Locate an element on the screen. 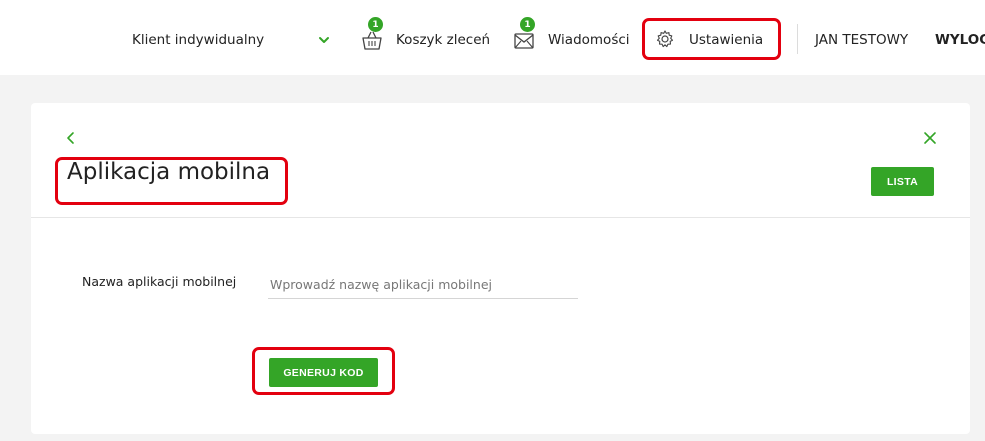 The height and width of the screenshot is (441, 985). basket-link: 1 Koszyk zleceń is located at coordinates (425, 34).